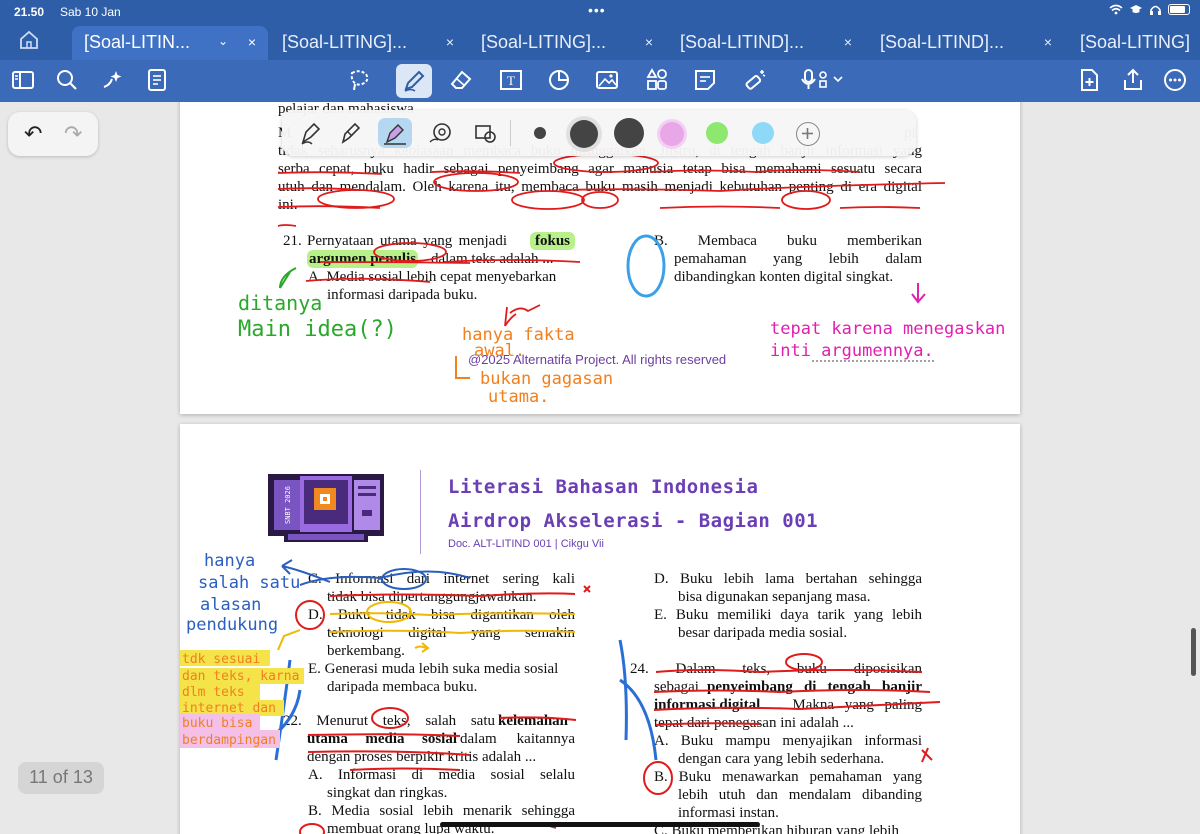 The image size is (1200, 834). I want to click on page-indicator: 11 of 13, so click(61, 778).